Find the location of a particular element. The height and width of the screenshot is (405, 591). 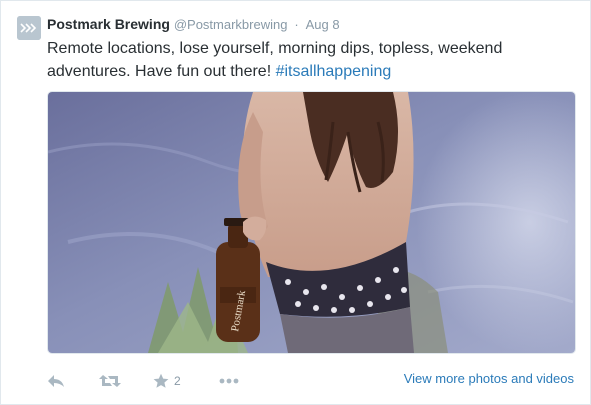

tweet-actions: 2 View more photos and videos is located at coordinates (314, 381).